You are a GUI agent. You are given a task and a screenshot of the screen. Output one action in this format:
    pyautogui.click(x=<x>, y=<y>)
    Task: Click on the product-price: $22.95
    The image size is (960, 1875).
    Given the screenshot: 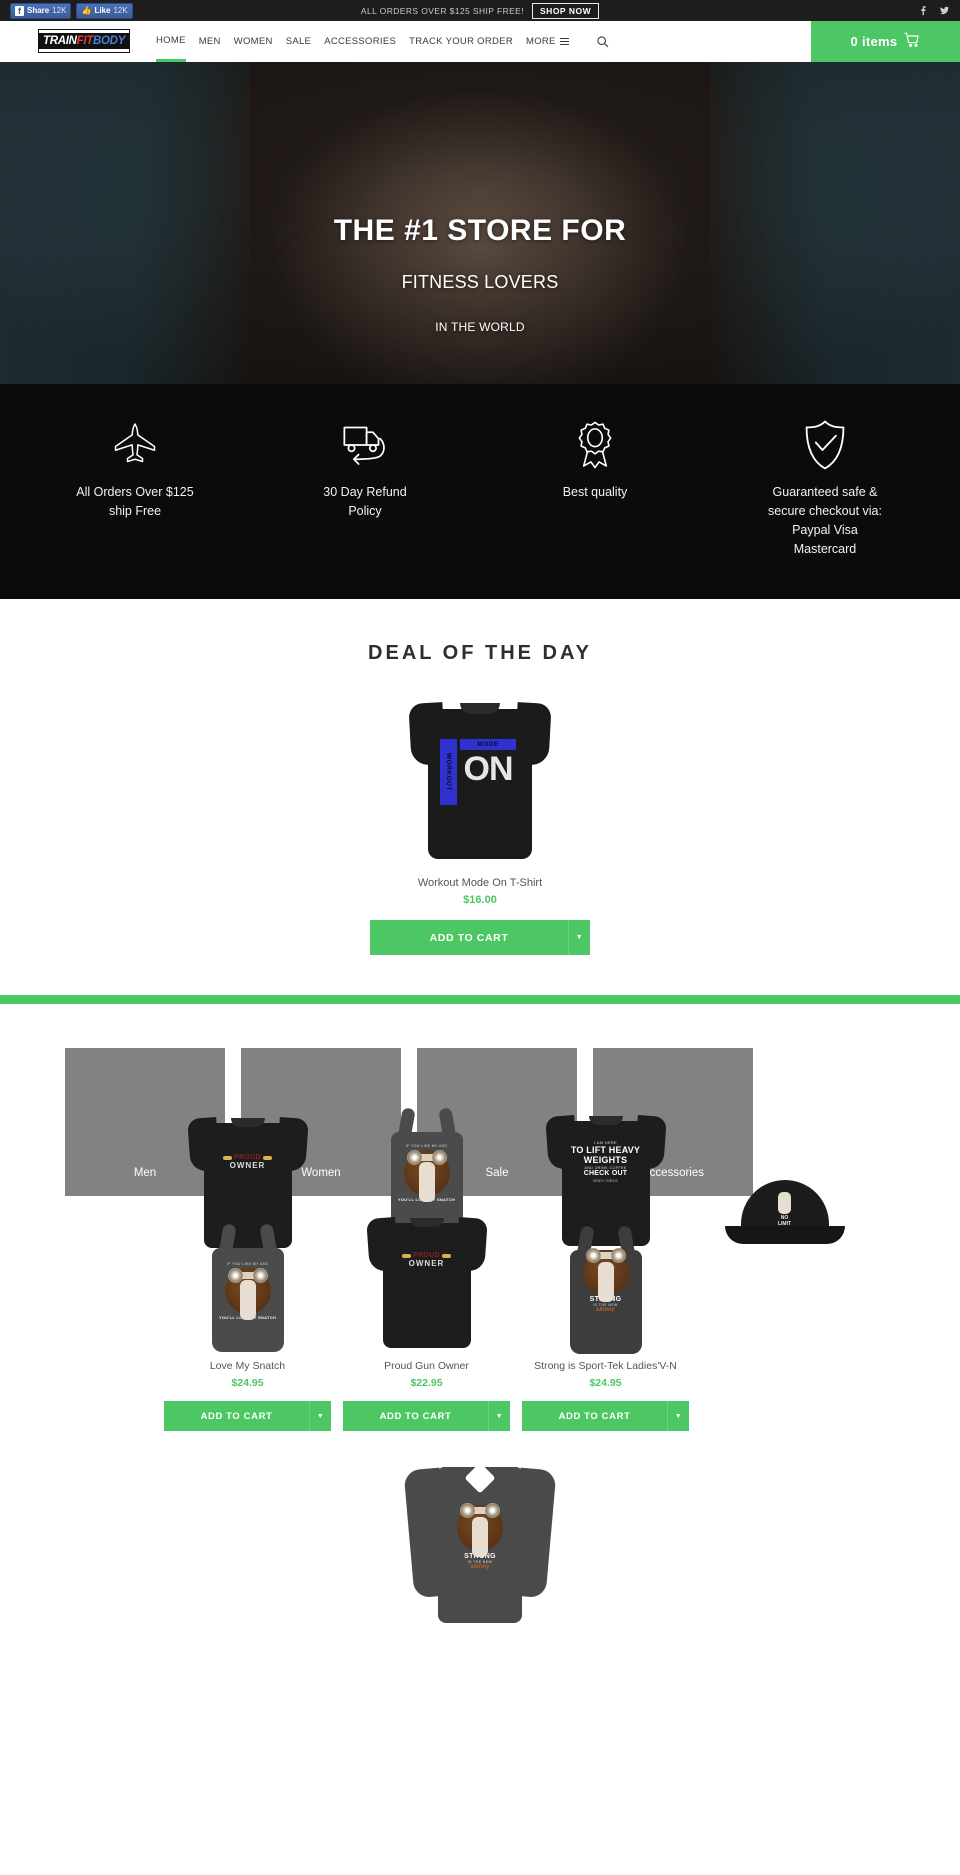 What is the action you would take?
    pyautogui.click(x=426, y=1383)
    